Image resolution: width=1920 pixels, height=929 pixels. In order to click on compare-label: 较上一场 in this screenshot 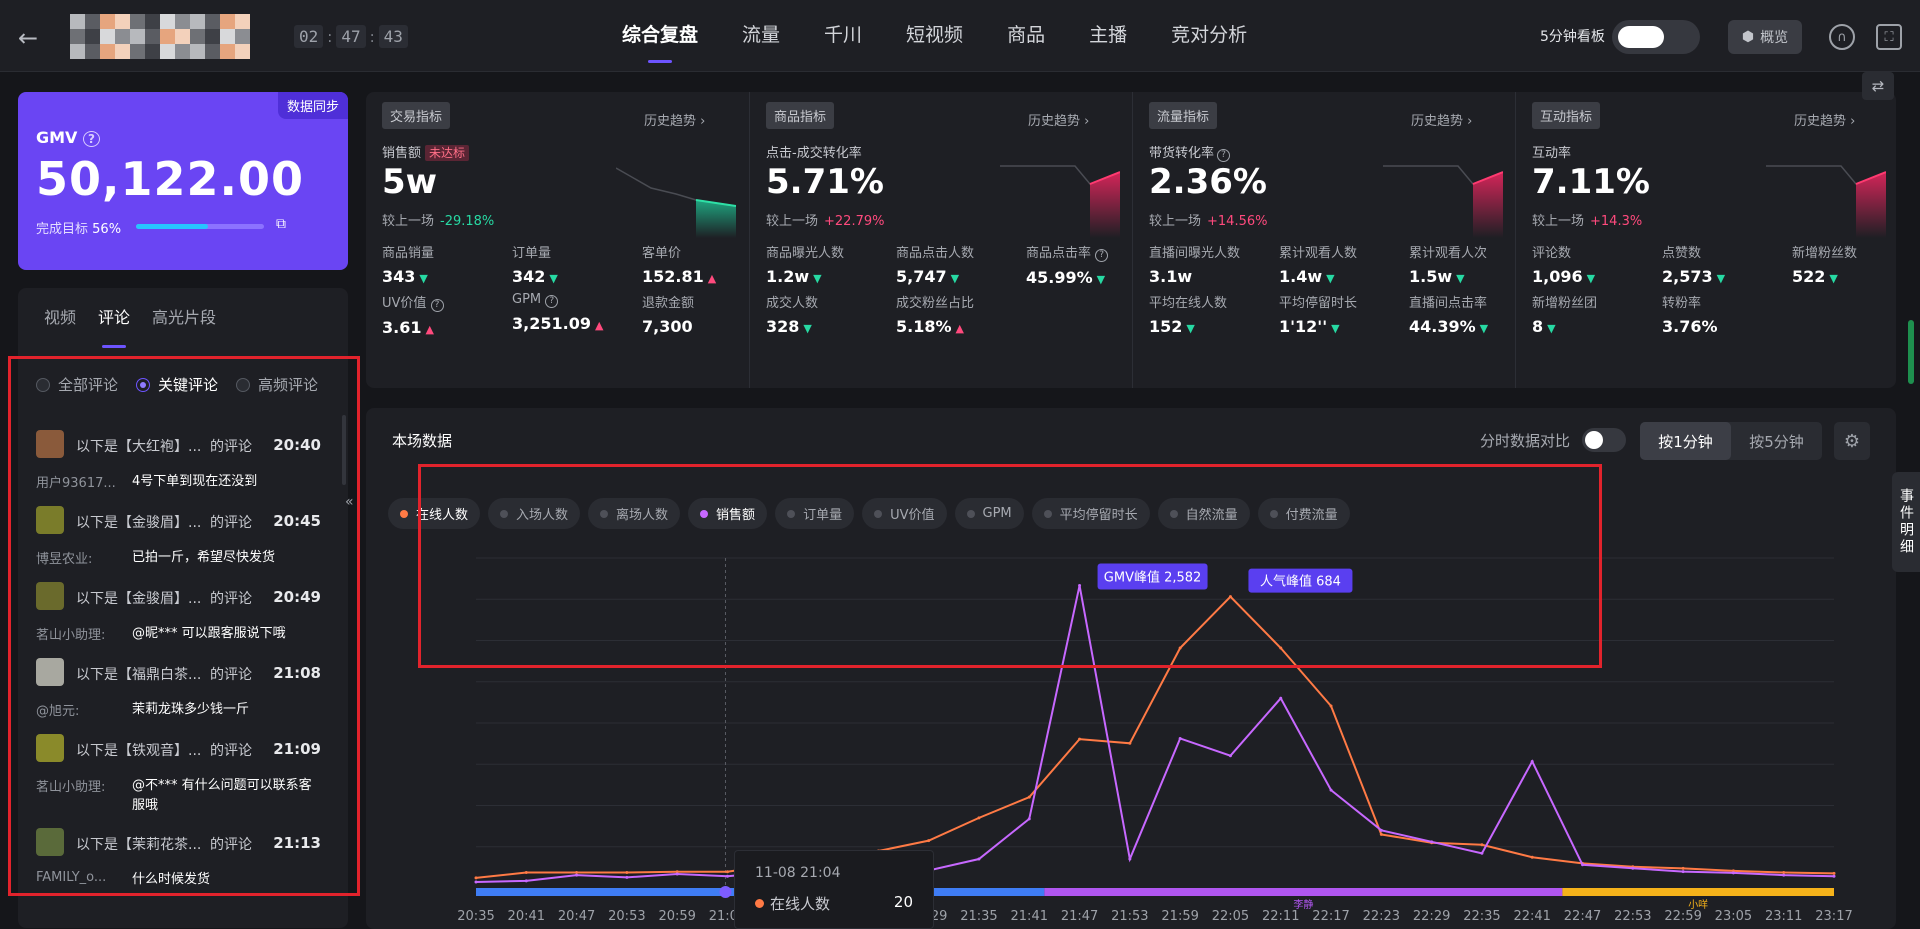, I will do `click(792, 221)`.